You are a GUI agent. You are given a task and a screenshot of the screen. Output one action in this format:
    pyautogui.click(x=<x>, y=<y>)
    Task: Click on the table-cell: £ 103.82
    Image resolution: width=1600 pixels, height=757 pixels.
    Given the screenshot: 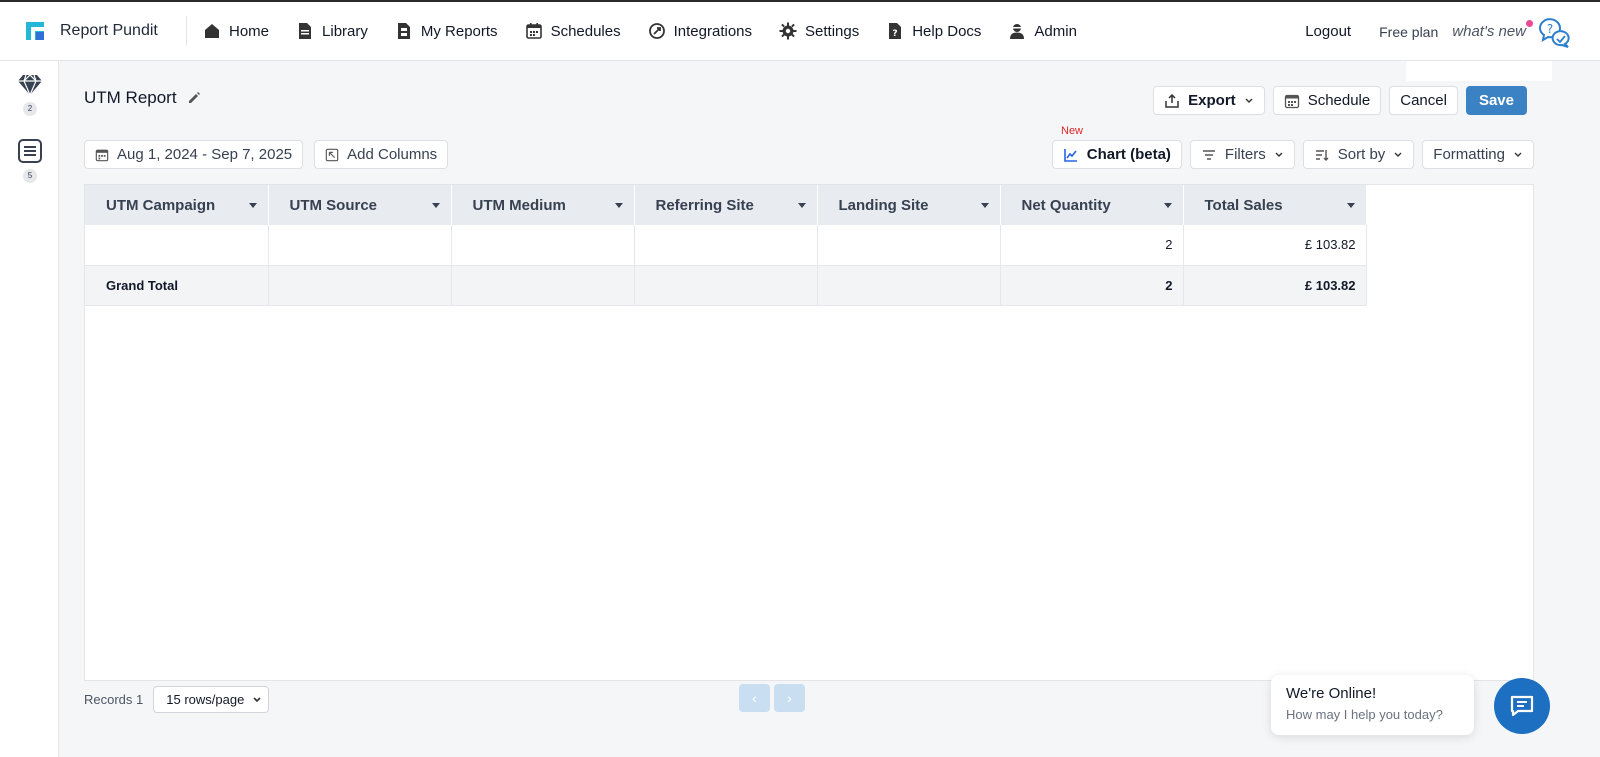 What is the action you would take?
    pyautogui.click(x=1275, y=245)
    